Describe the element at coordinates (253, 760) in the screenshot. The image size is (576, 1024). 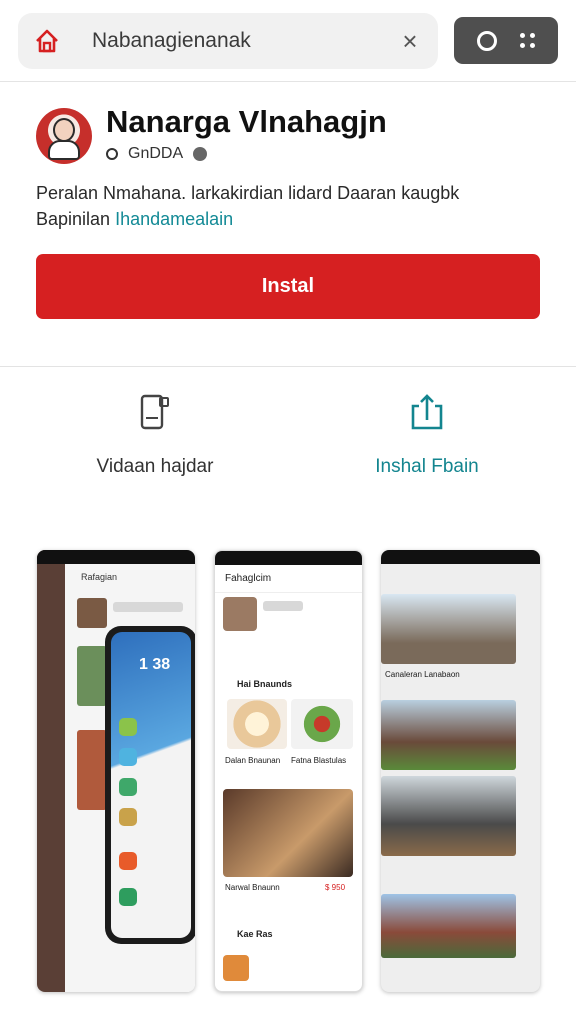
I see `food-caption: Dalan Bnaunan` at that location.